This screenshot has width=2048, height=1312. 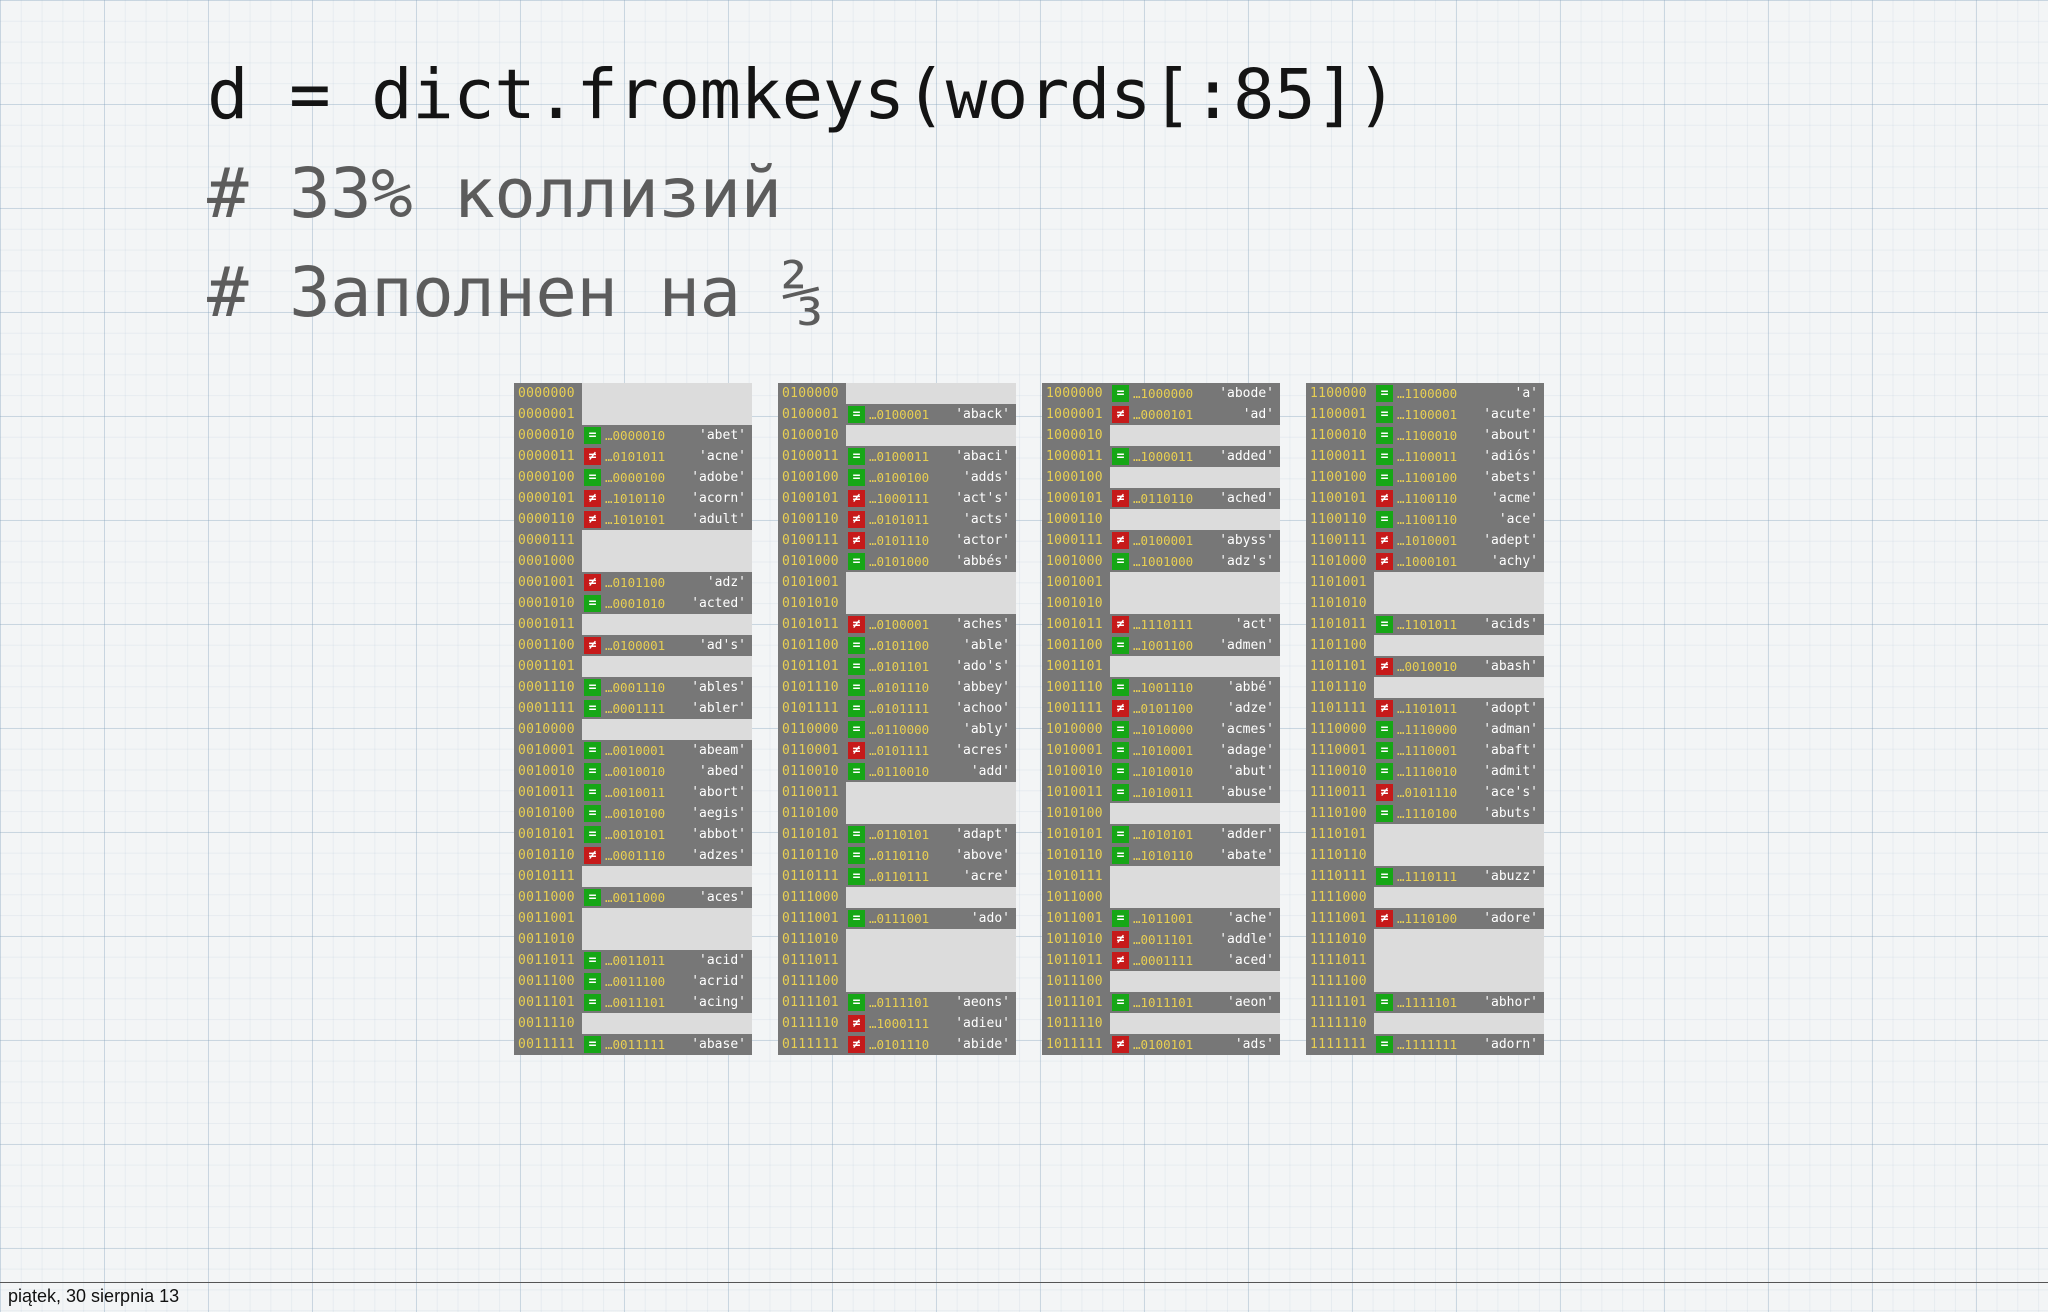 What do you see at coordinates (635, 1044) in the screenshot?
I see `hash-bits: …0011111` at bounding box center [635, 1044].